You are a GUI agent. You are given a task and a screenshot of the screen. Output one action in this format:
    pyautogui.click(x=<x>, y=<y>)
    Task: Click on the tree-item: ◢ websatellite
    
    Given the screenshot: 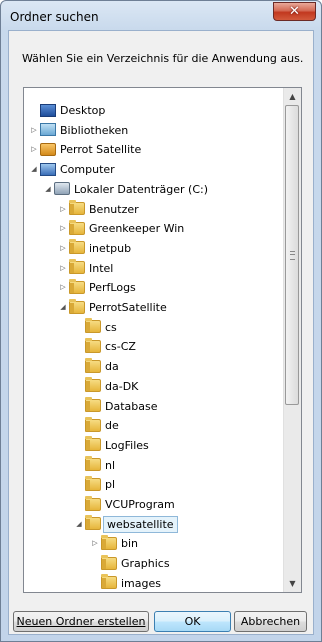 What is the action you would take?
    pyautogui.click(x=126, y=524)
    